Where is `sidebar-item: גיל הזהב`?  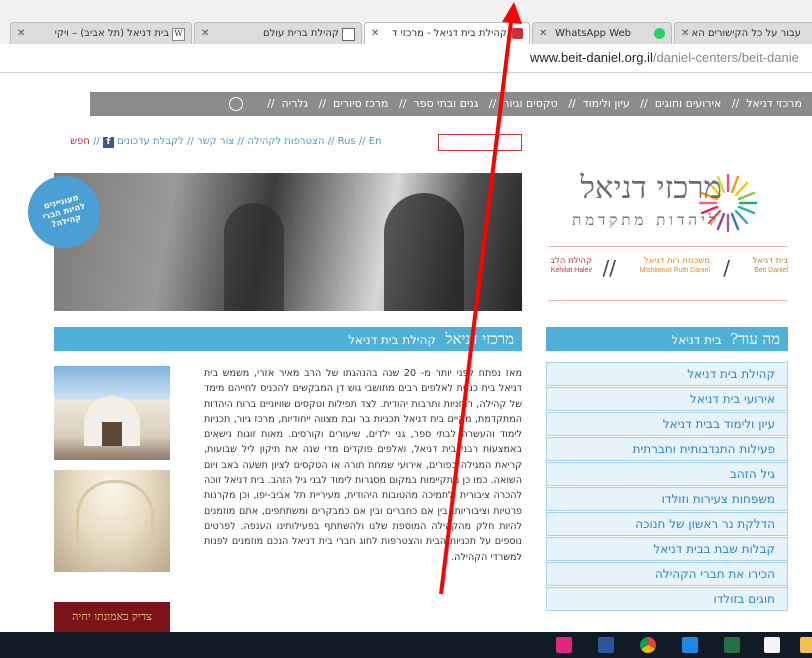
sidebar-item: גיל הזהב is located at coordinates (667, 474).